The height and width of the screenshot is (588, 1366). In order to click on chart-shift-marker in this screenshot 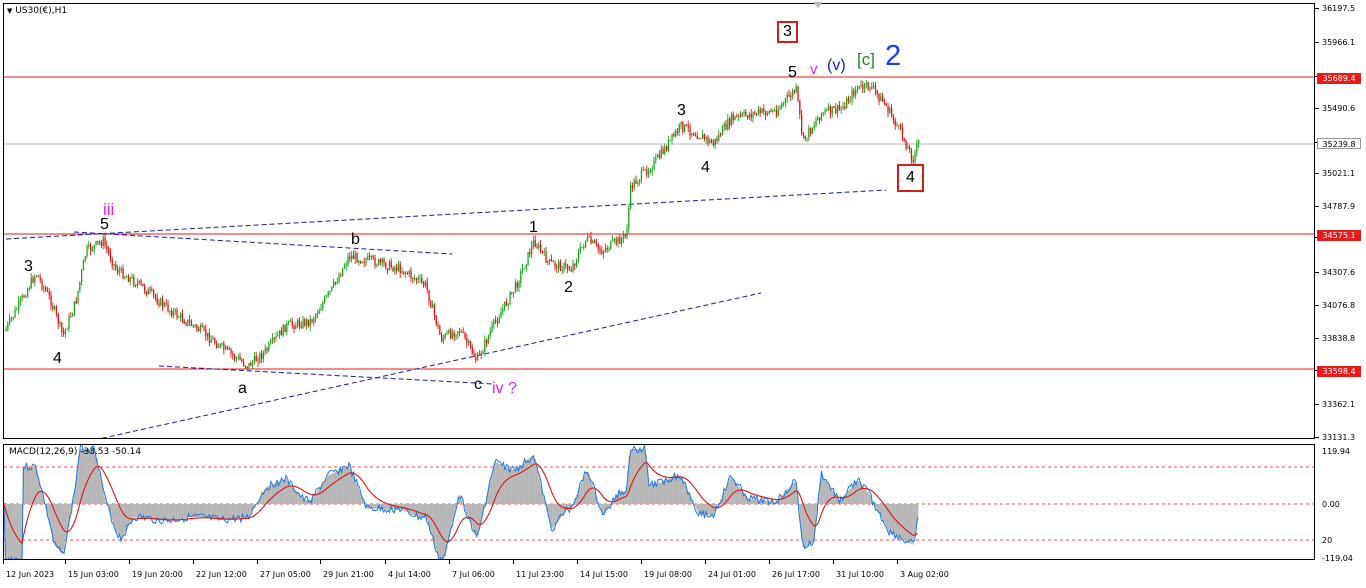, I will do `click(818, 5)`.